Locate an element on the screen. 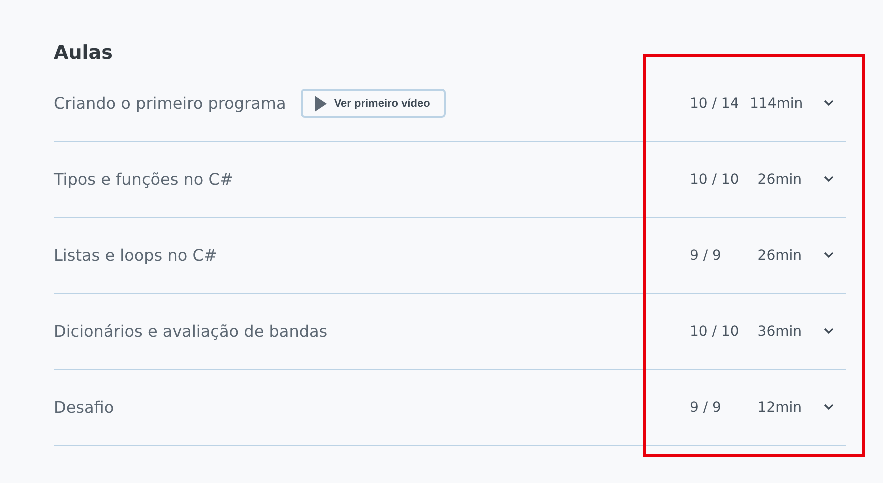 This screenshot has height=483, width=883. lesson-title: Desafio is located at coordinates (84, 407).